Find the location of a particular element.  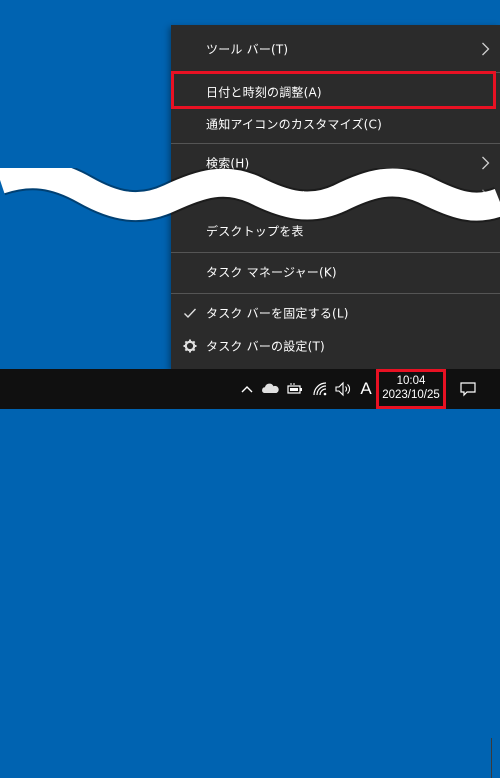

menu-item-customize-notification-icons: 通知アイコンのカスタマイズ(C) is located at coordinates (335, 124).